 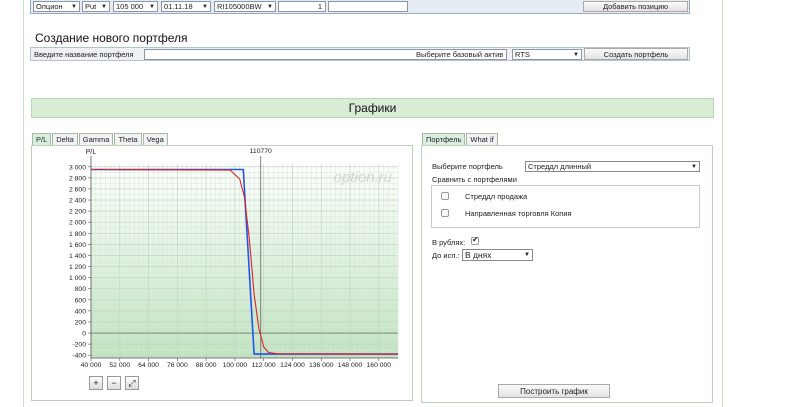 I want to click on create-portfolio-button: Создать портфель, so click(x=636, y=54).